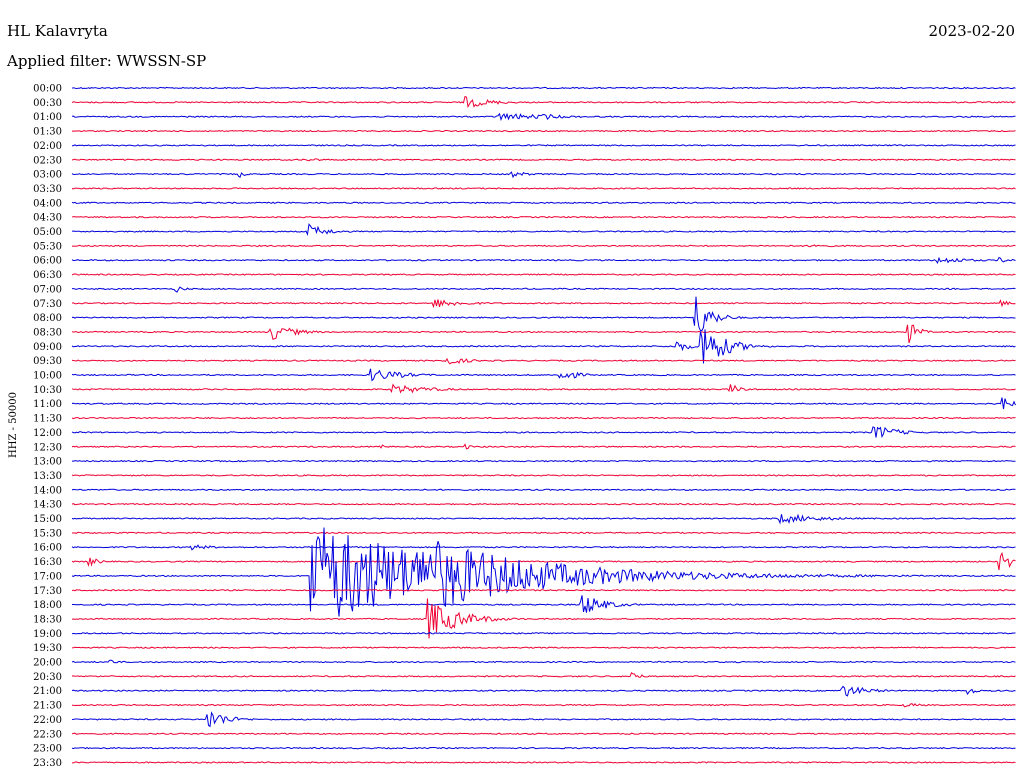  Describe the element at coordinates (47, 562) in the screenshot. I see `row-label-1630: 16:30` at that location.